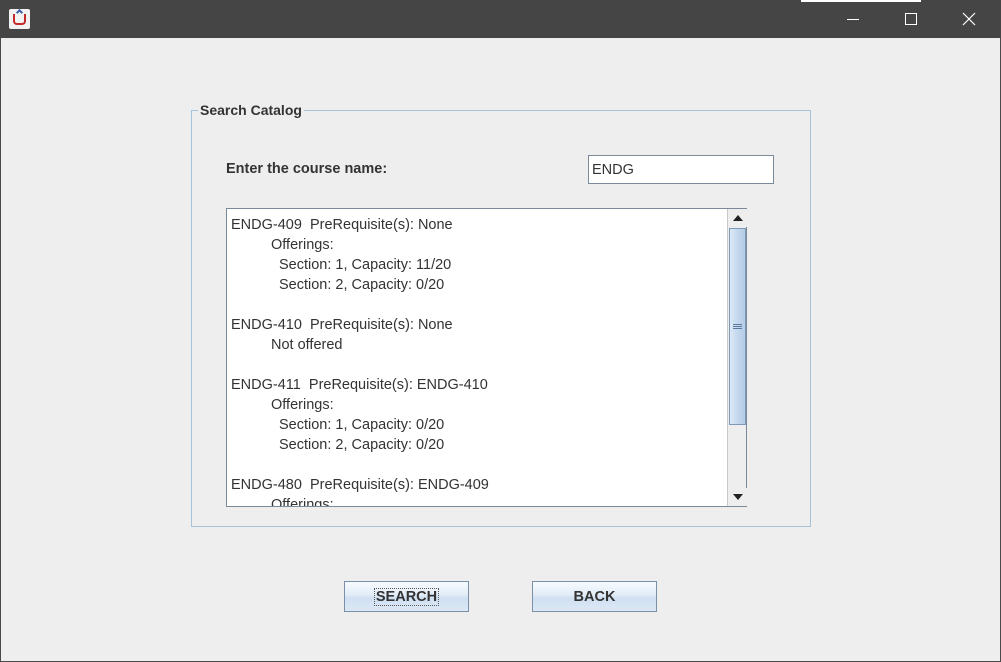  I want to click on course-status: Not offered, so click(307, 345).